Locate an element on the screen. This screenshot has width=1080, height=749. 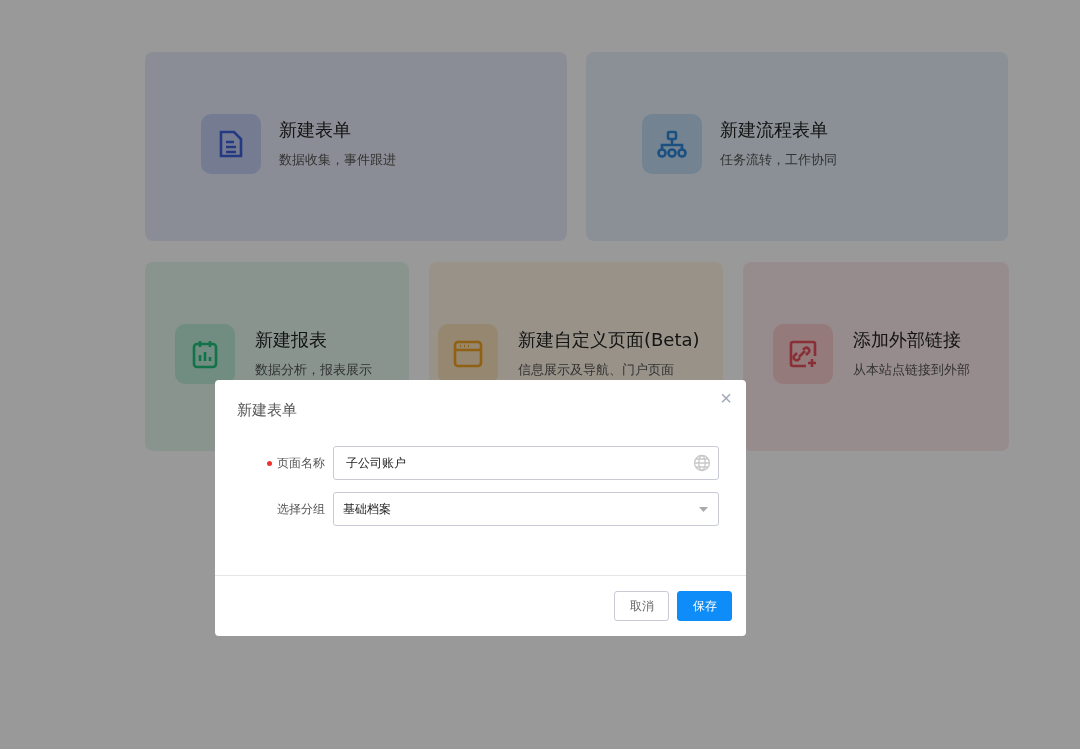
card-title: 新建表单 is located at coordinates (315, 130).